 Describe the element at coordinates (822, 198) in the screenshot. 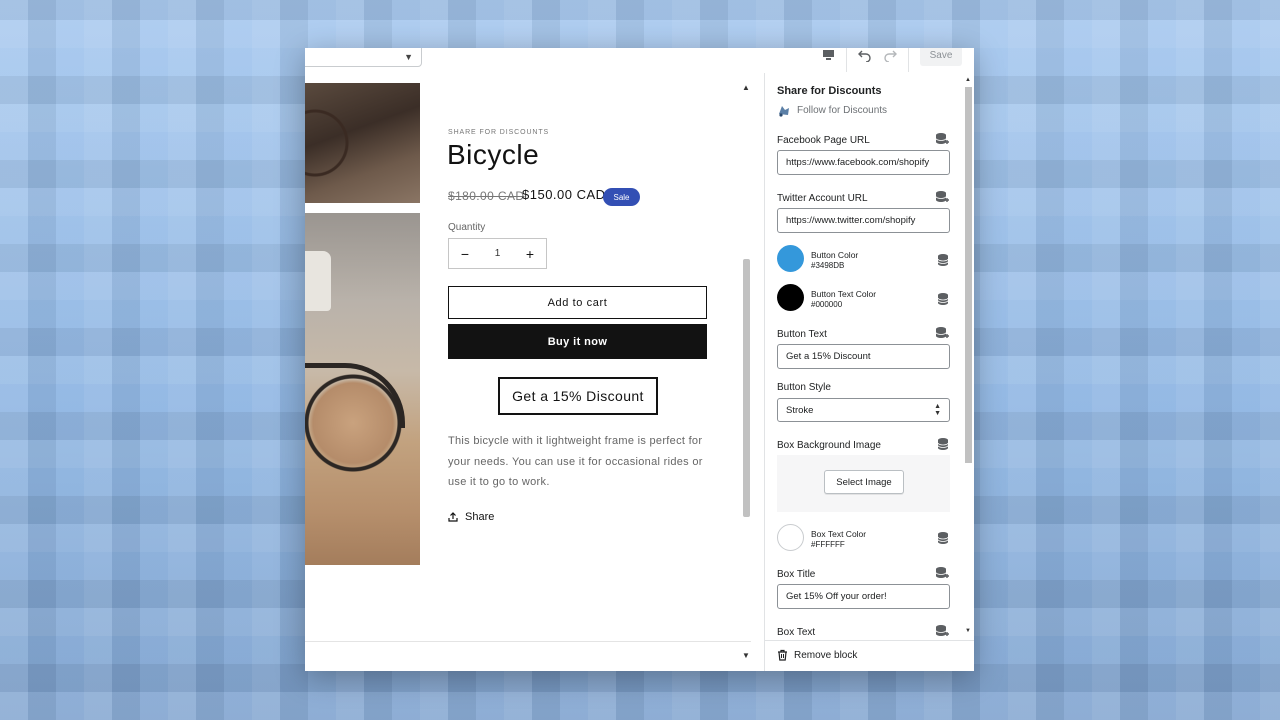

I see `twitter-url-label: Twitter Account URL` at that location.